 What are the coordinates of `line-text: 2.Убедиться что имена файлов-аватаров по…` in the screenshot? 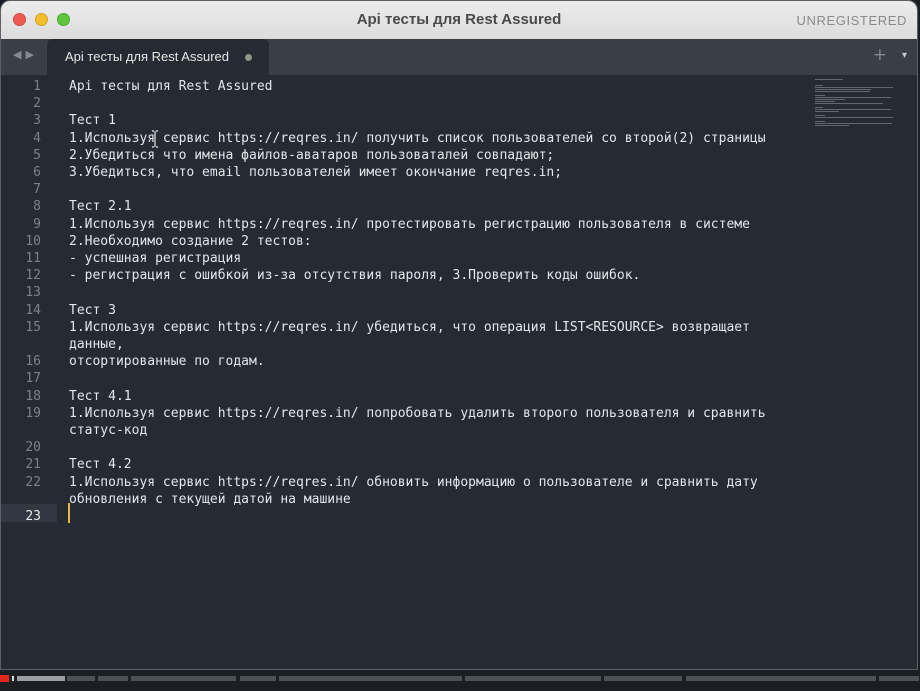 It's located at (311, 155).